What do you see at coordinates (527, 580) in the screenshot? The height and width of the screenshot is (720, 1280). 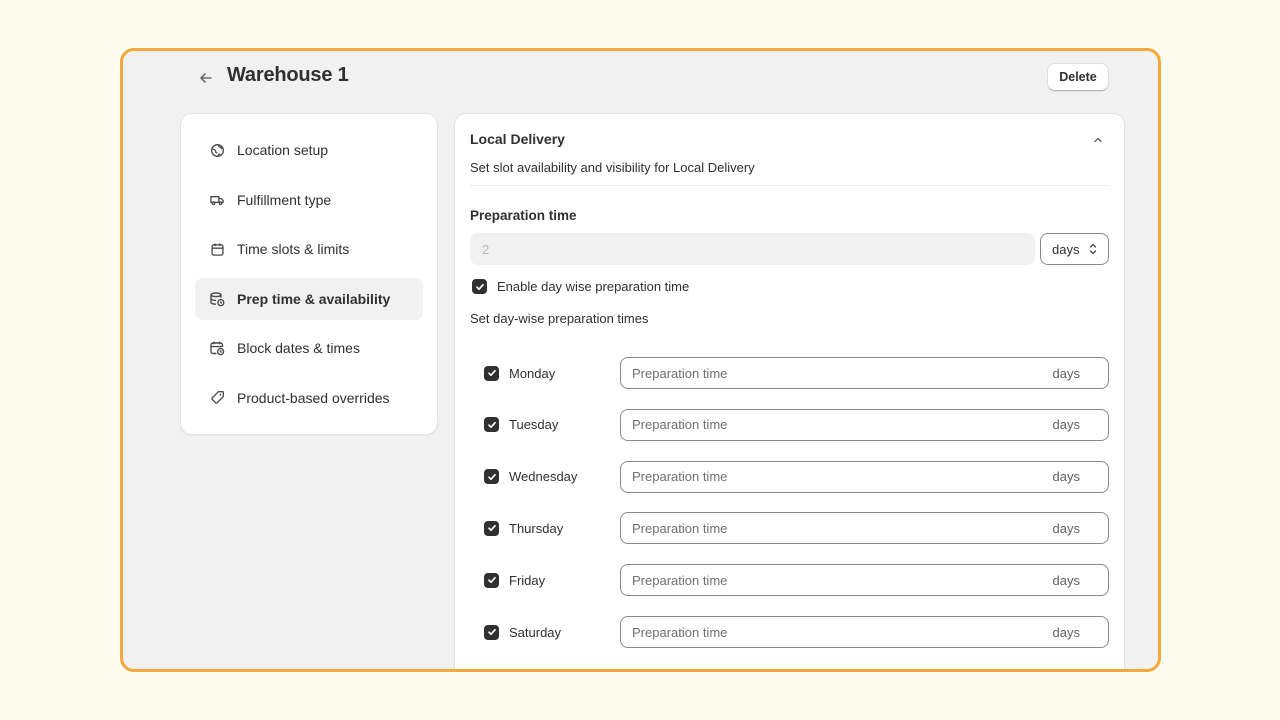 I see `day-label: Friday` at bounding box center [527, 580].